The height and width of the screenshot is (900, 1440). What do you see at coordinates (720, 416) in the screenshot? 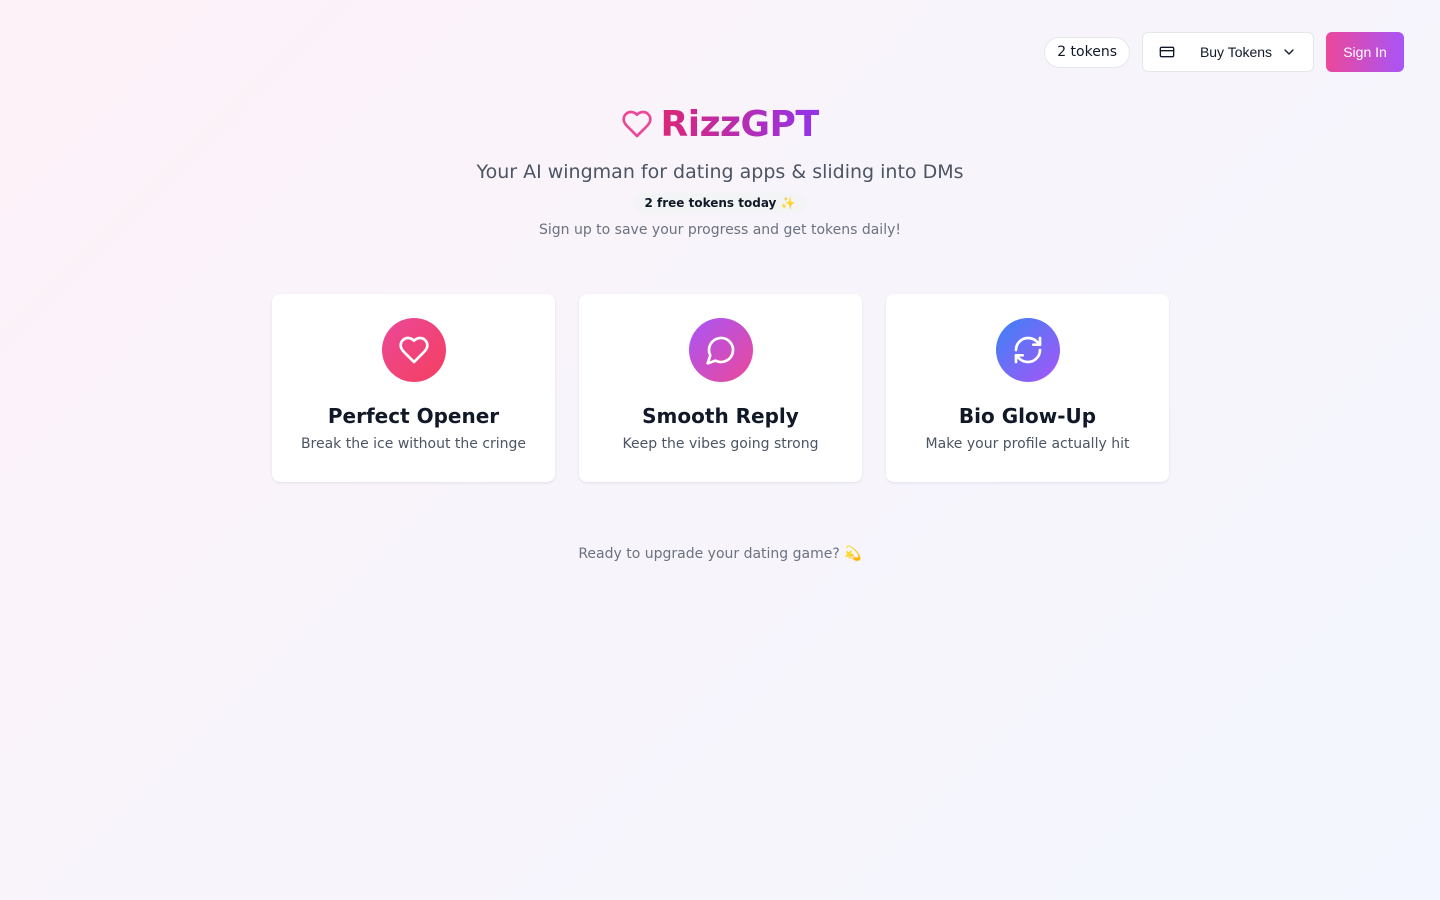
I see `feature-title: Smooth Reply` at bounding box center [720, 416].